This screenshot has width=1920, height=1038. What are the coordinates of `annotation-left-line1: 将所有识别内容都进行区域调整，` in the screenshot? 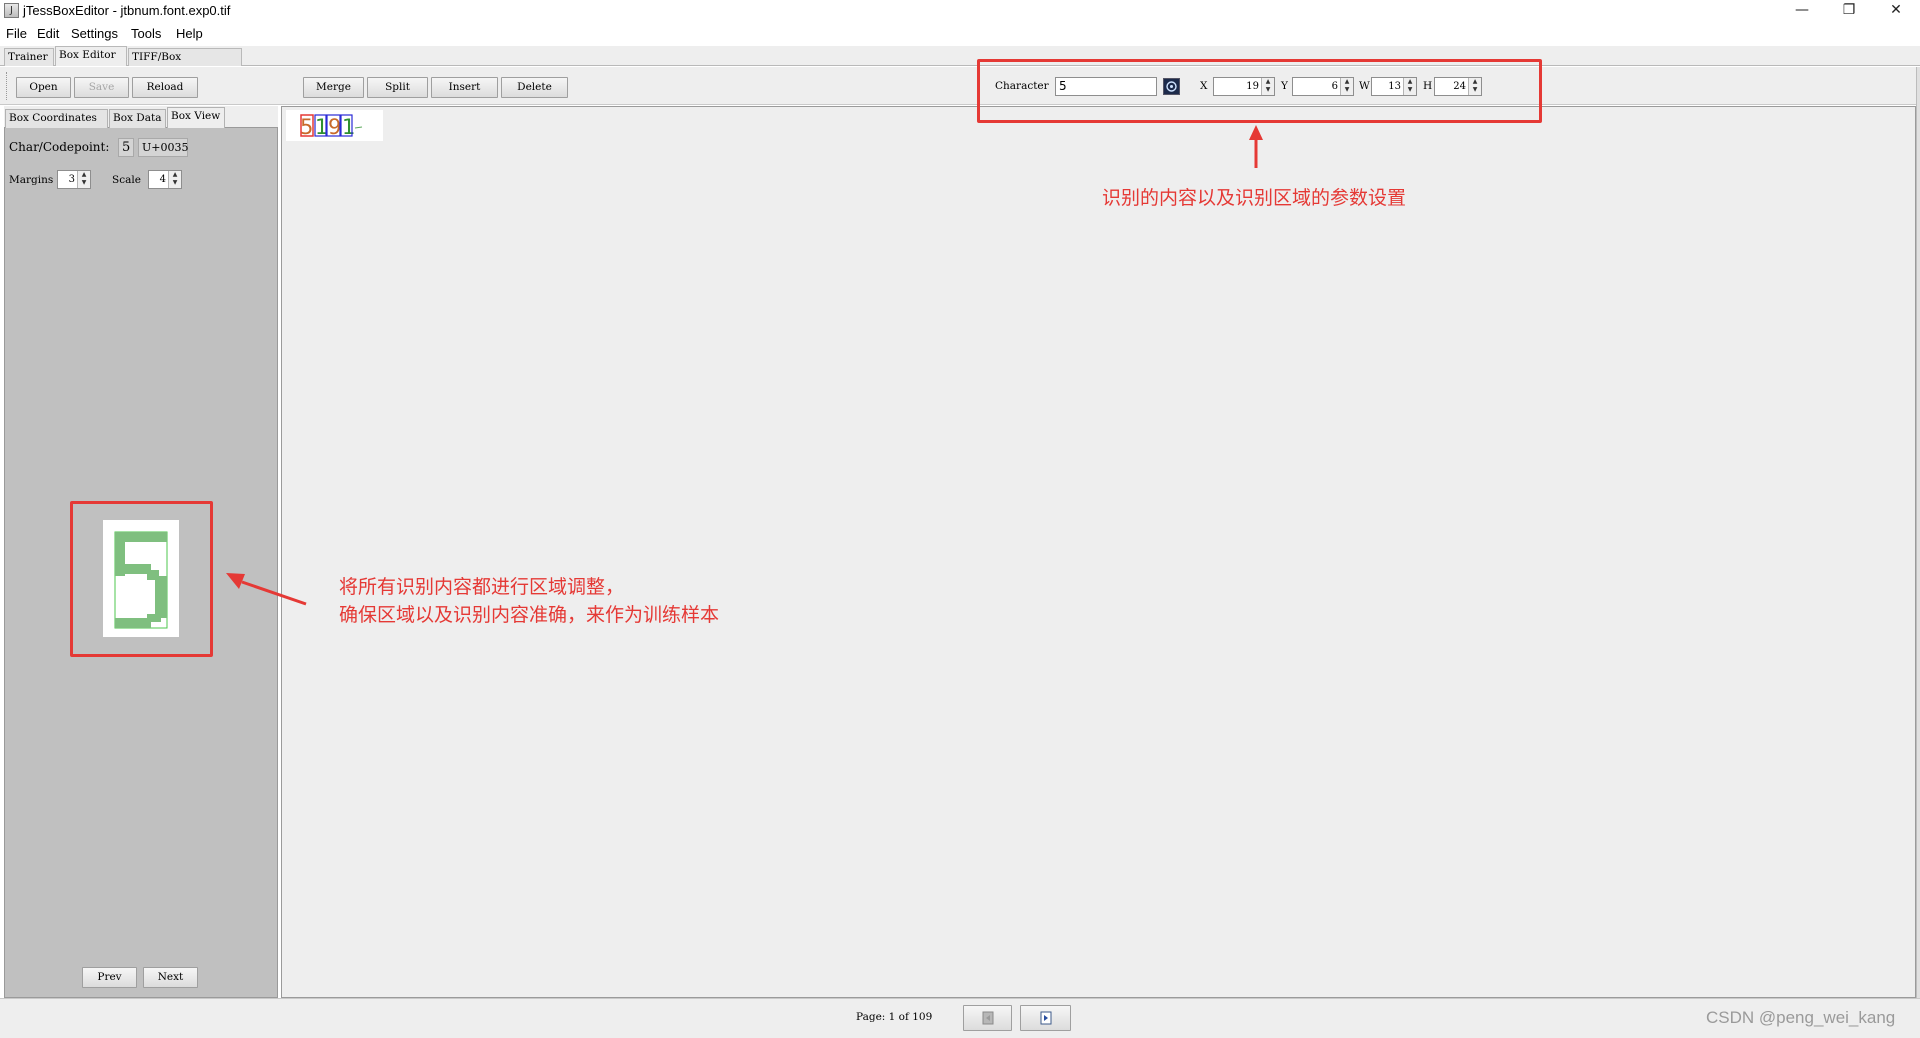 It's located at (482, 587).